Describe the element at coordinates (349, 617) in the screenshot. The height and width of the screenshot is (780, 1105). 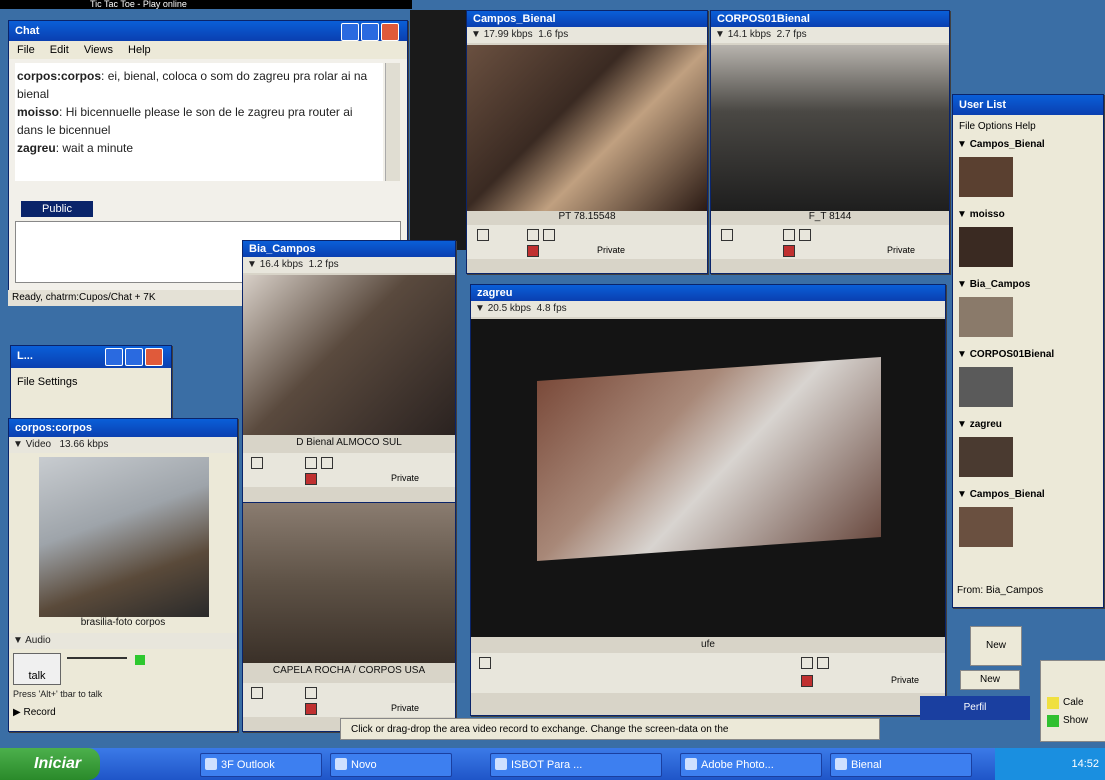
I see `video-window-capela: CAPELA ROCHA / CORPOS USA Private` at that location.